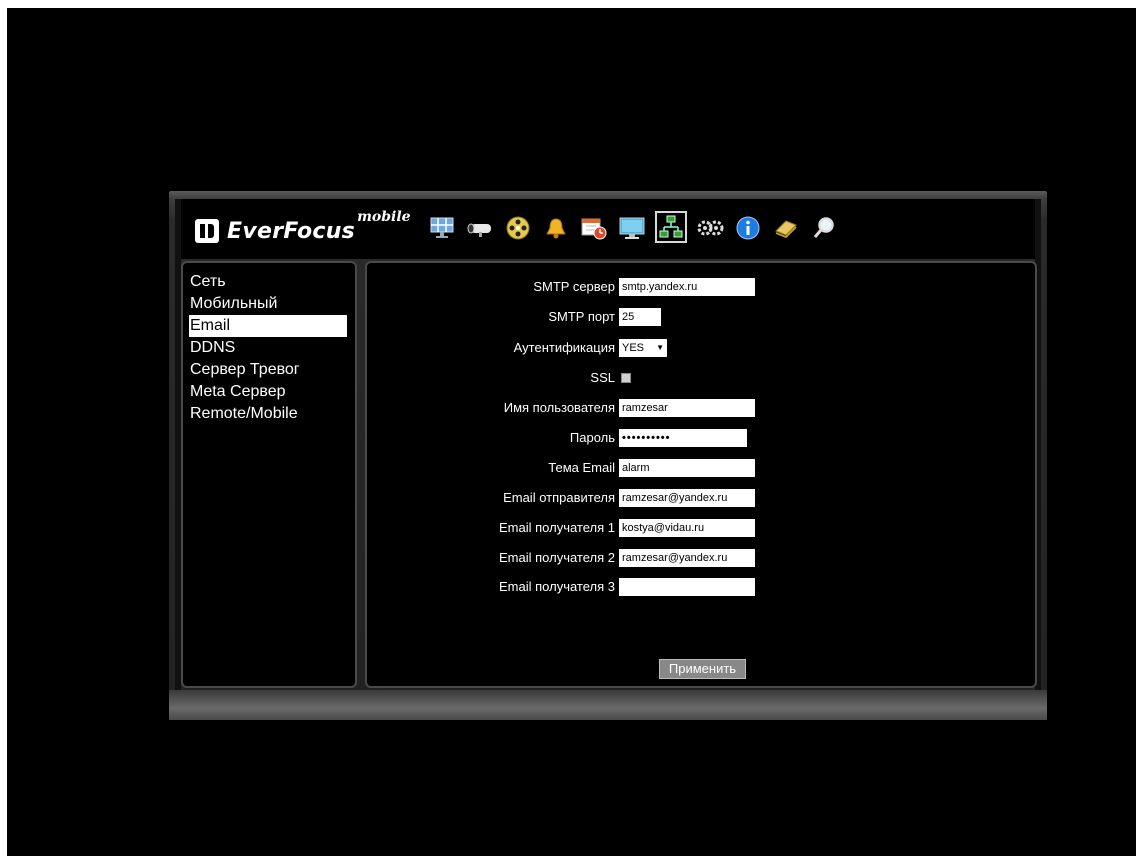 The image size is (1136, 856). Describe the element at coordinates (633, 348) in the screenshot. I see `auth-select-value: YES` at that location.